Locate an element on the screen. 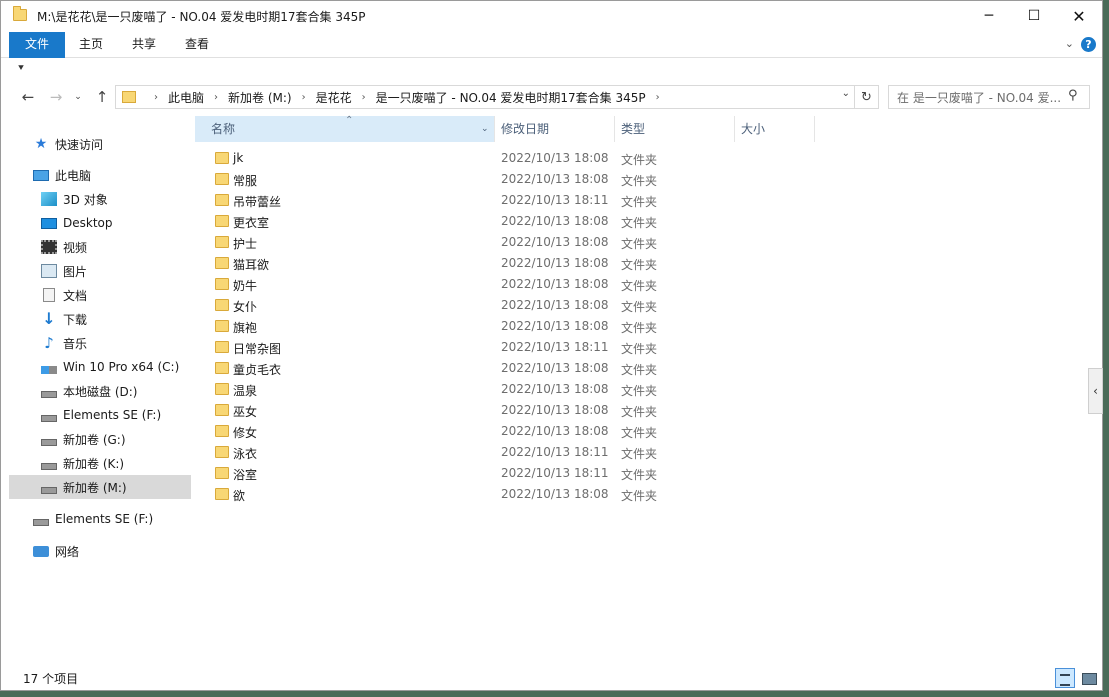 The image size is (1109, 697). table-row: 吊带蕾丝 2022/10/13 18:11 文件夹 is located at coordinates (505, 200).